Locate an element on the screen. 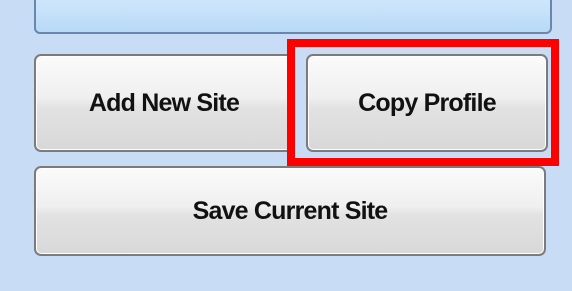 This screenshot has width=572, height=291. save-current-site-label: Save Current Site is located at coordinates (290, 210).